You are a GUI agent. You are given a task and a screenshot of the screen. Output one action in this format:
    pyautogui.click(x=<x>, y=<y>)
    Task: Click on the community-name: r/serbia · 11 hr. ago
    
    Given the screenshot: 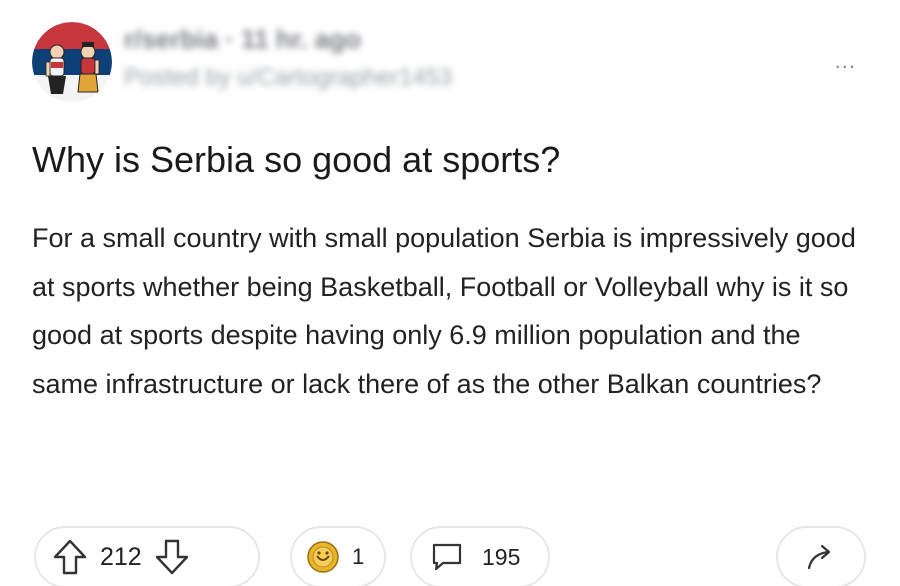 What is the action you would take?
    pyautogui.click(x=242, y=39)
    